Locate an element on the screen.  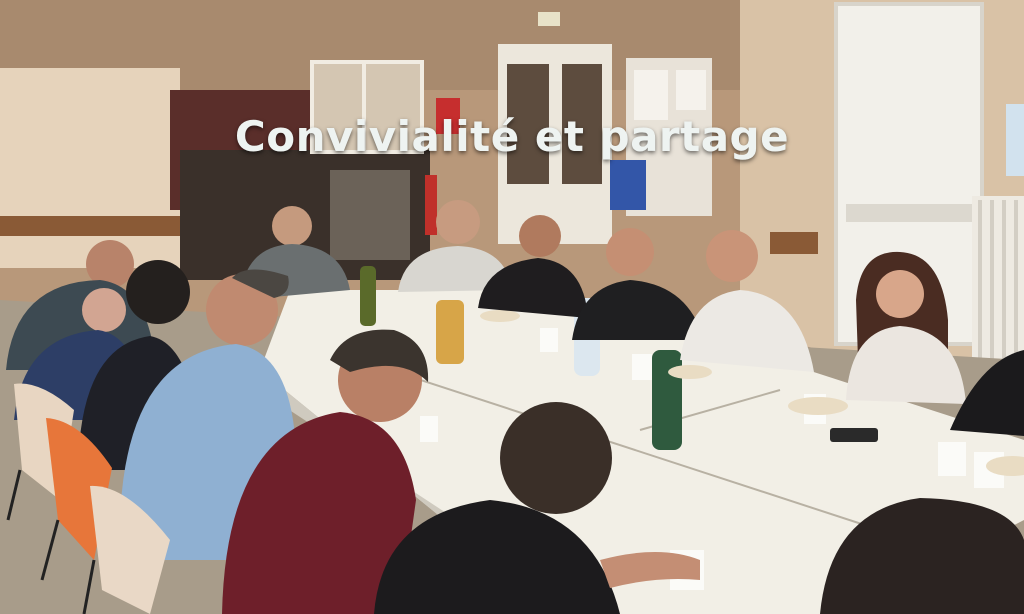
poster-blue is located at coordinates (628, 185).